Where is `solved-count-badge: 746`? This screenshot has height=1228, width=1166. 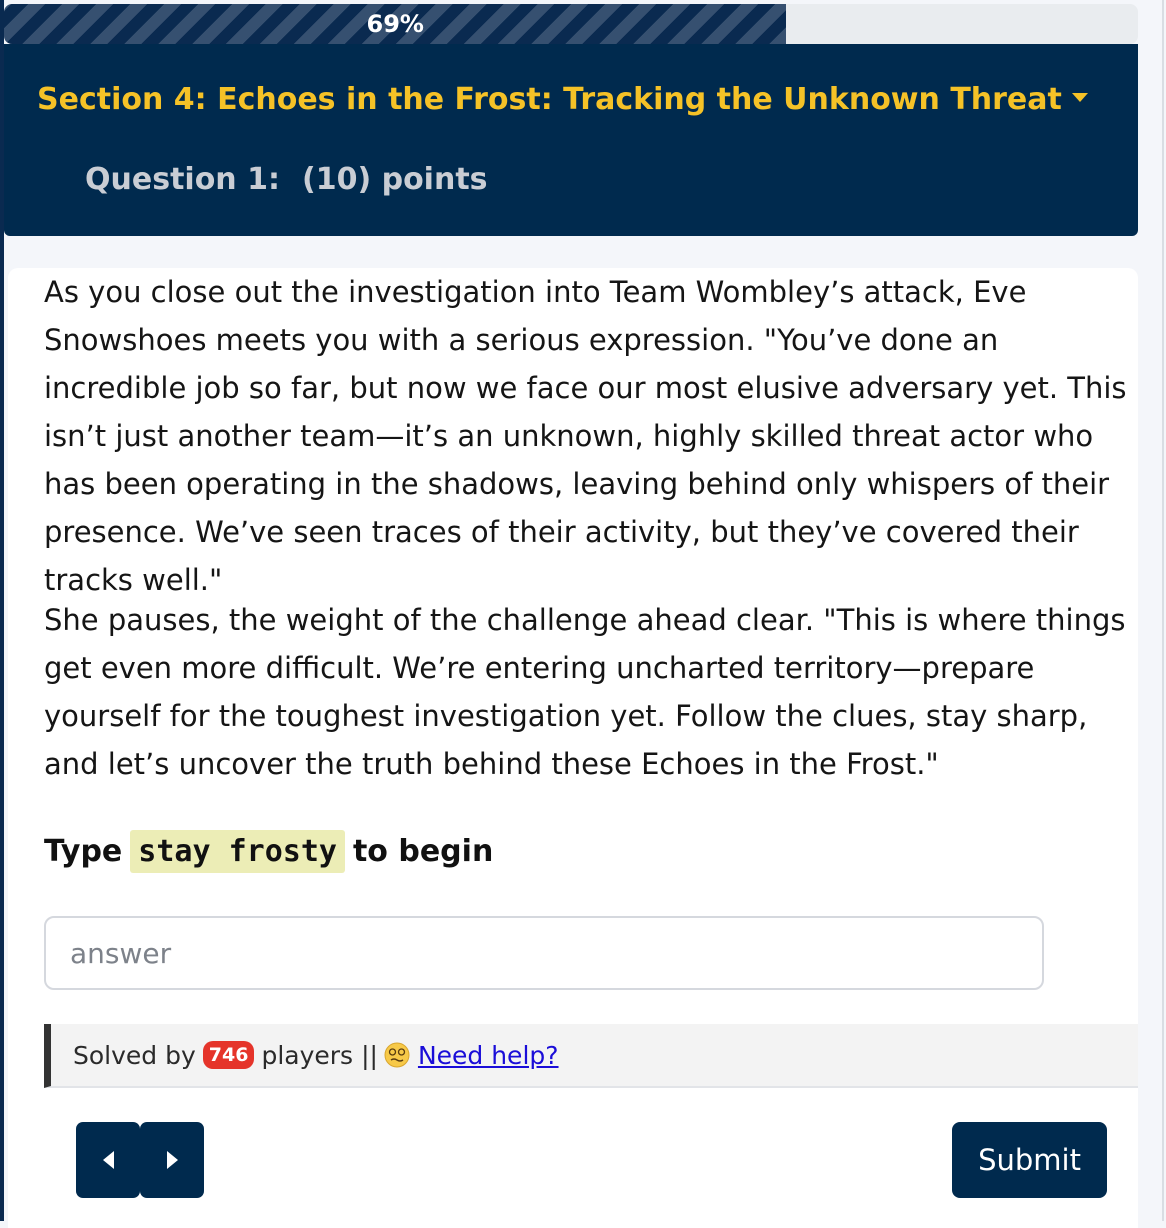 solved-count-badge: 746 is located at coordinates (228, 1055).